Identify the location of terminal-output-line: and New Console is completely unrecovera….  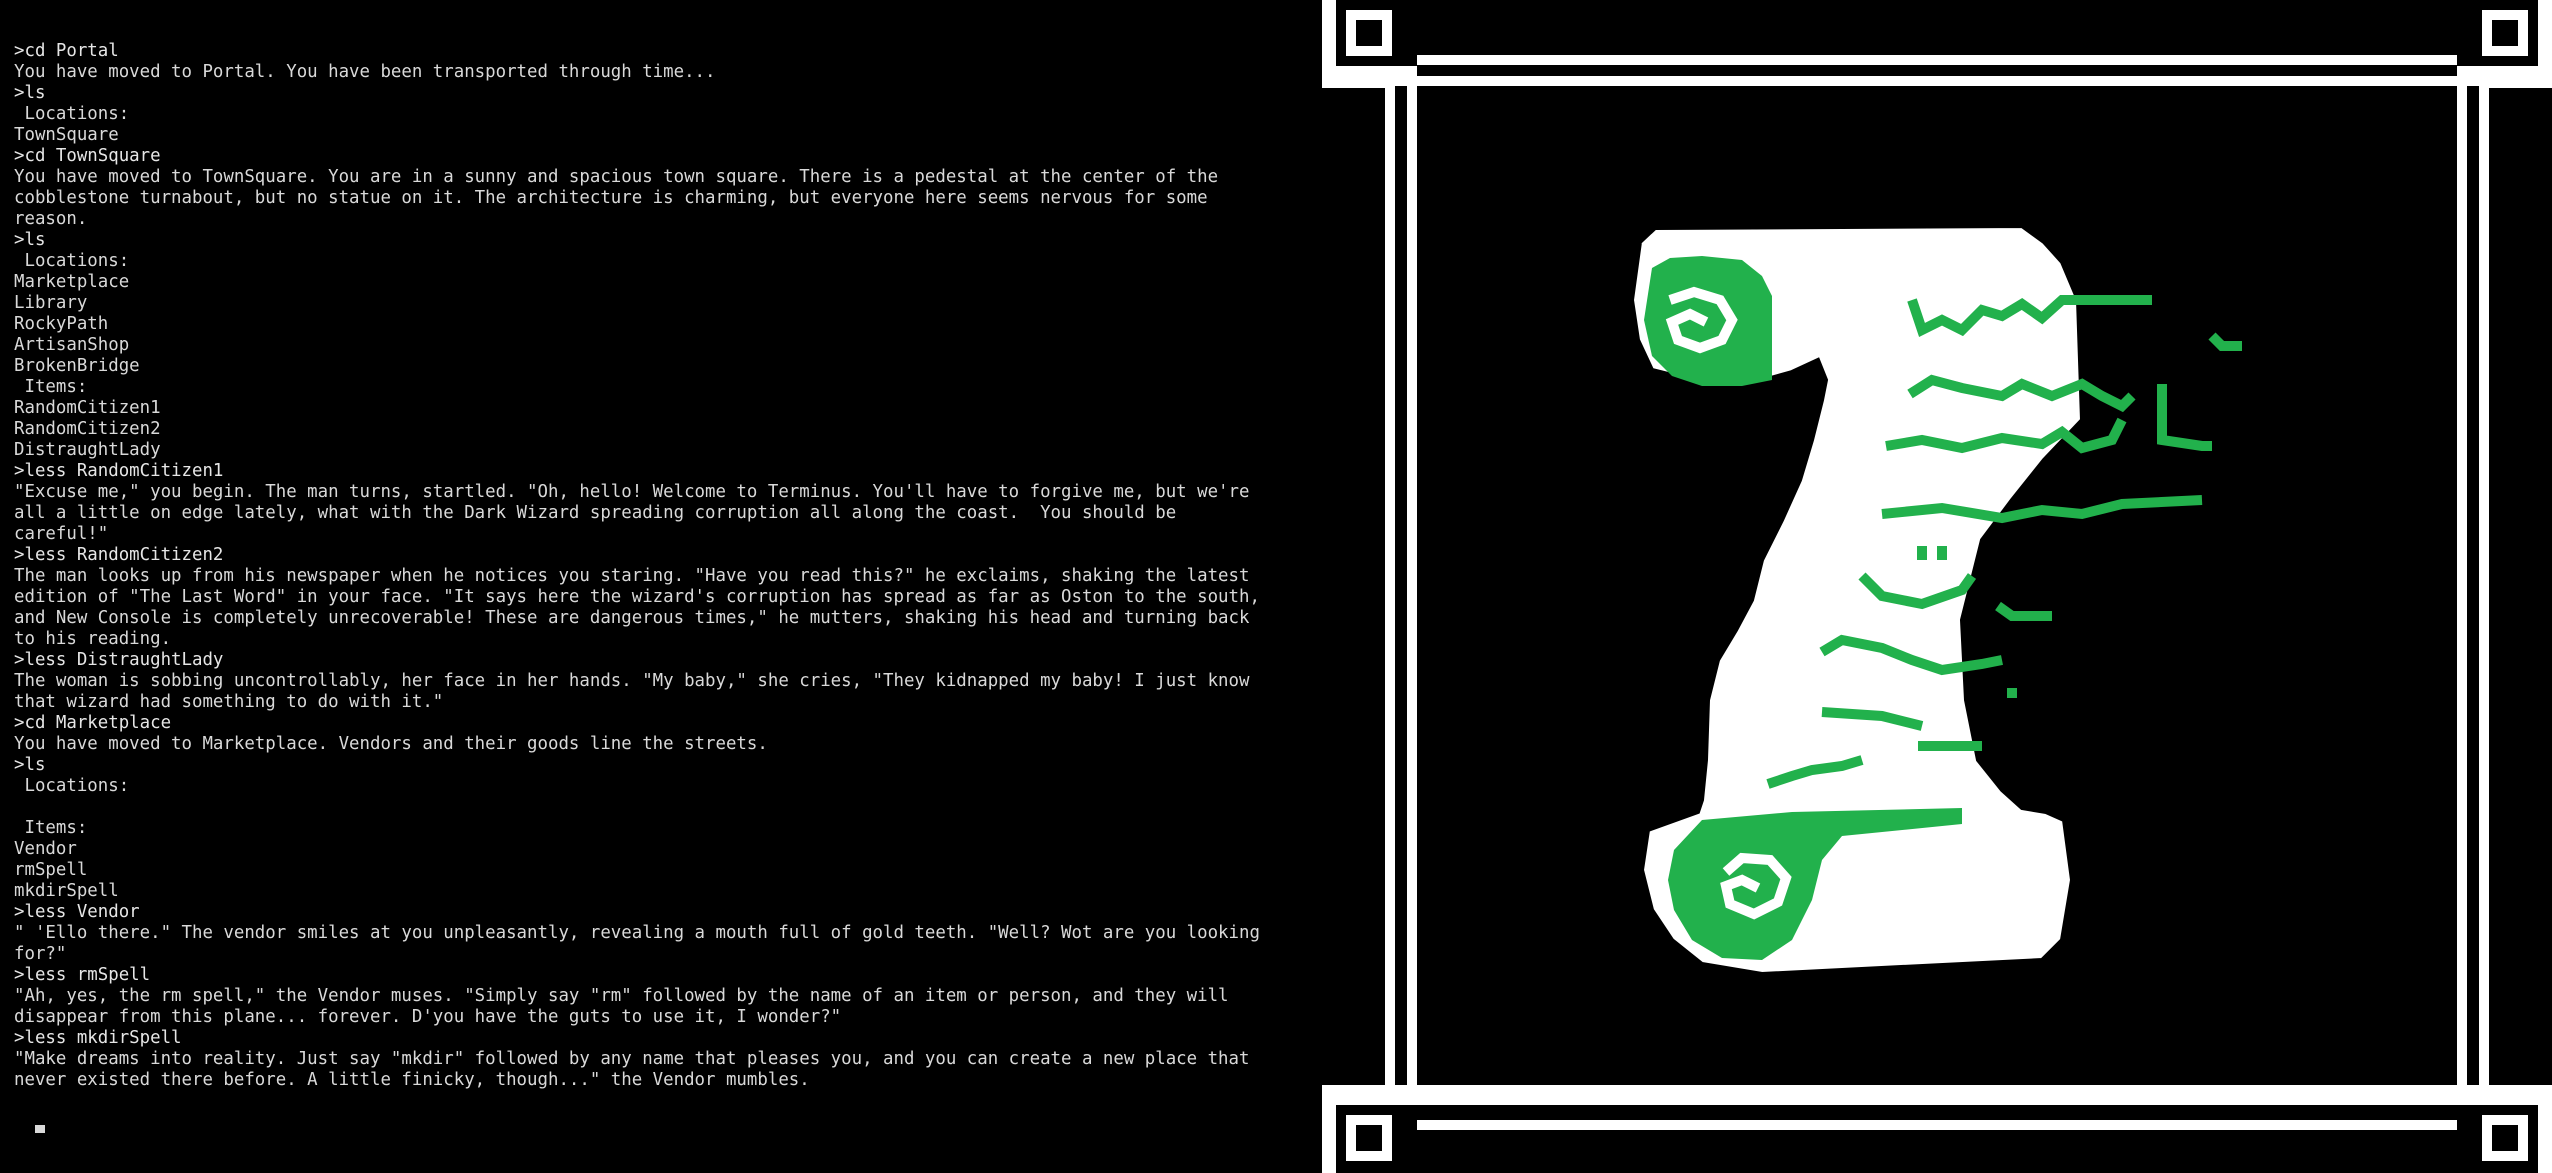
(632, 618).